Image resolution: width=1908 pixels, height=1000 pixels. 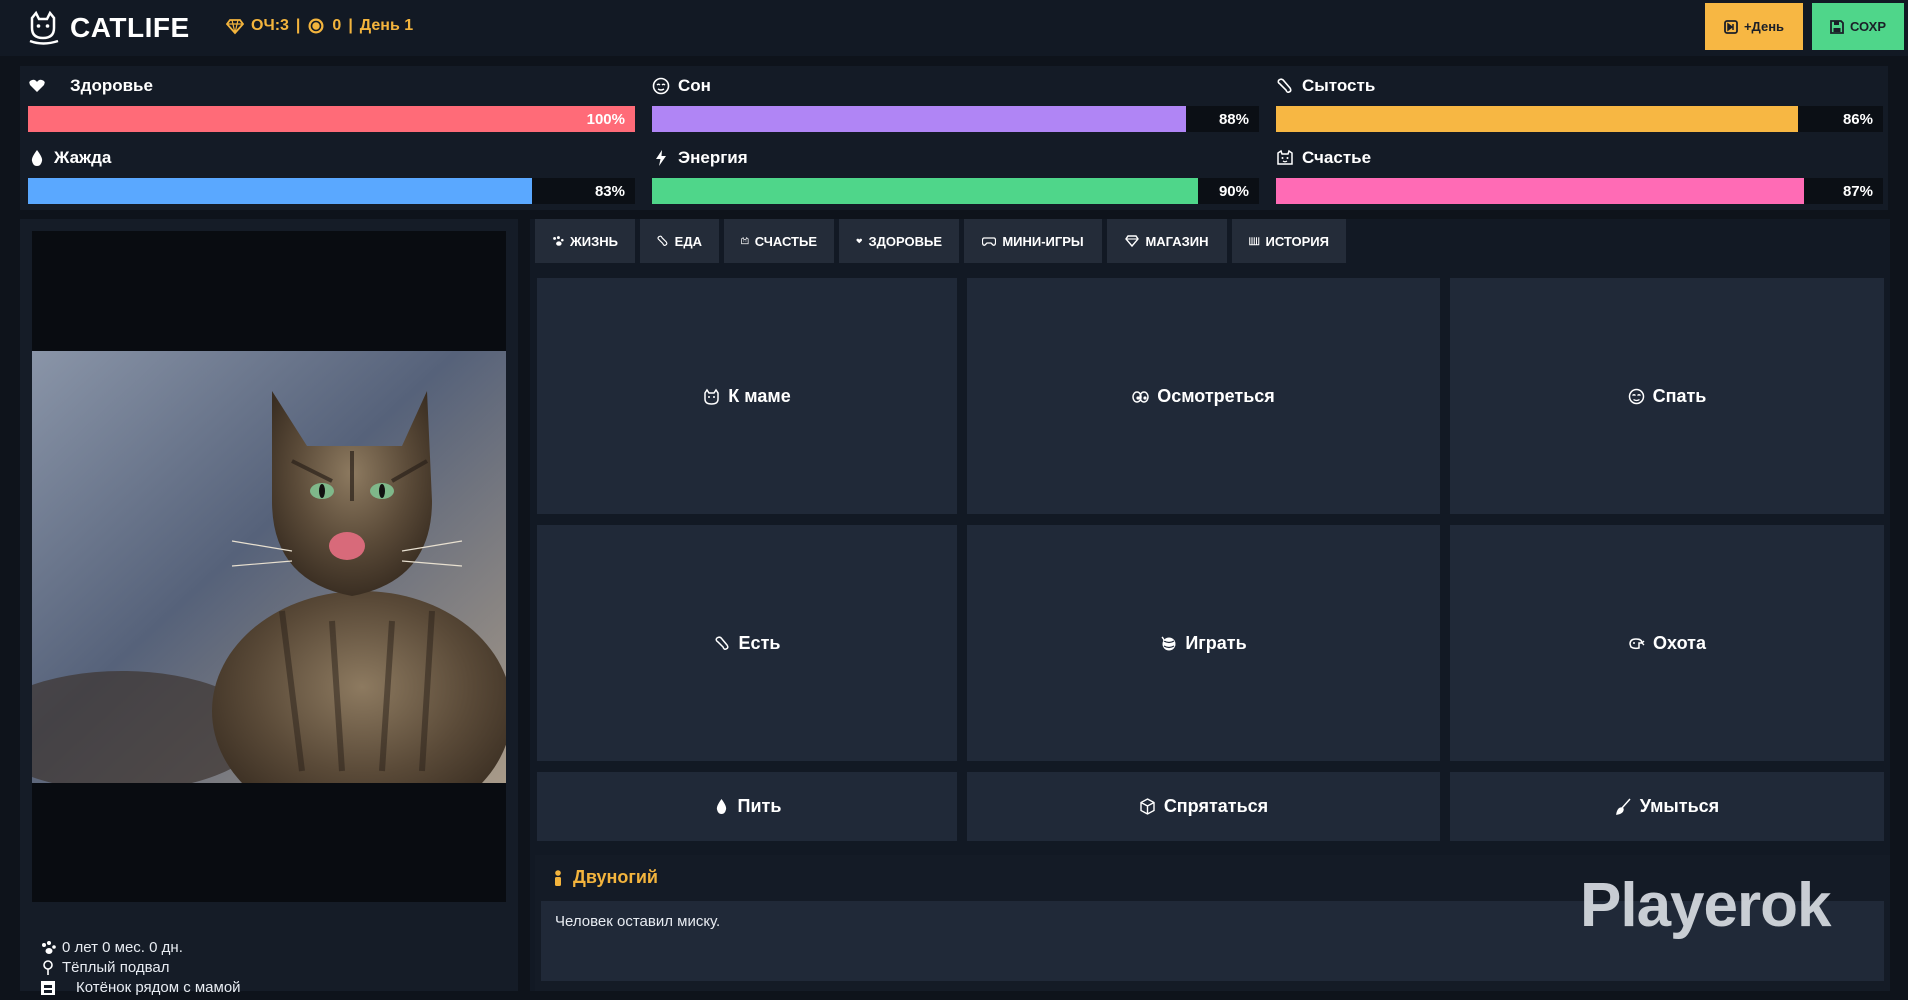 I want to click on tab-label: СЧАСТЬЕ, so click(x=785, y=241).